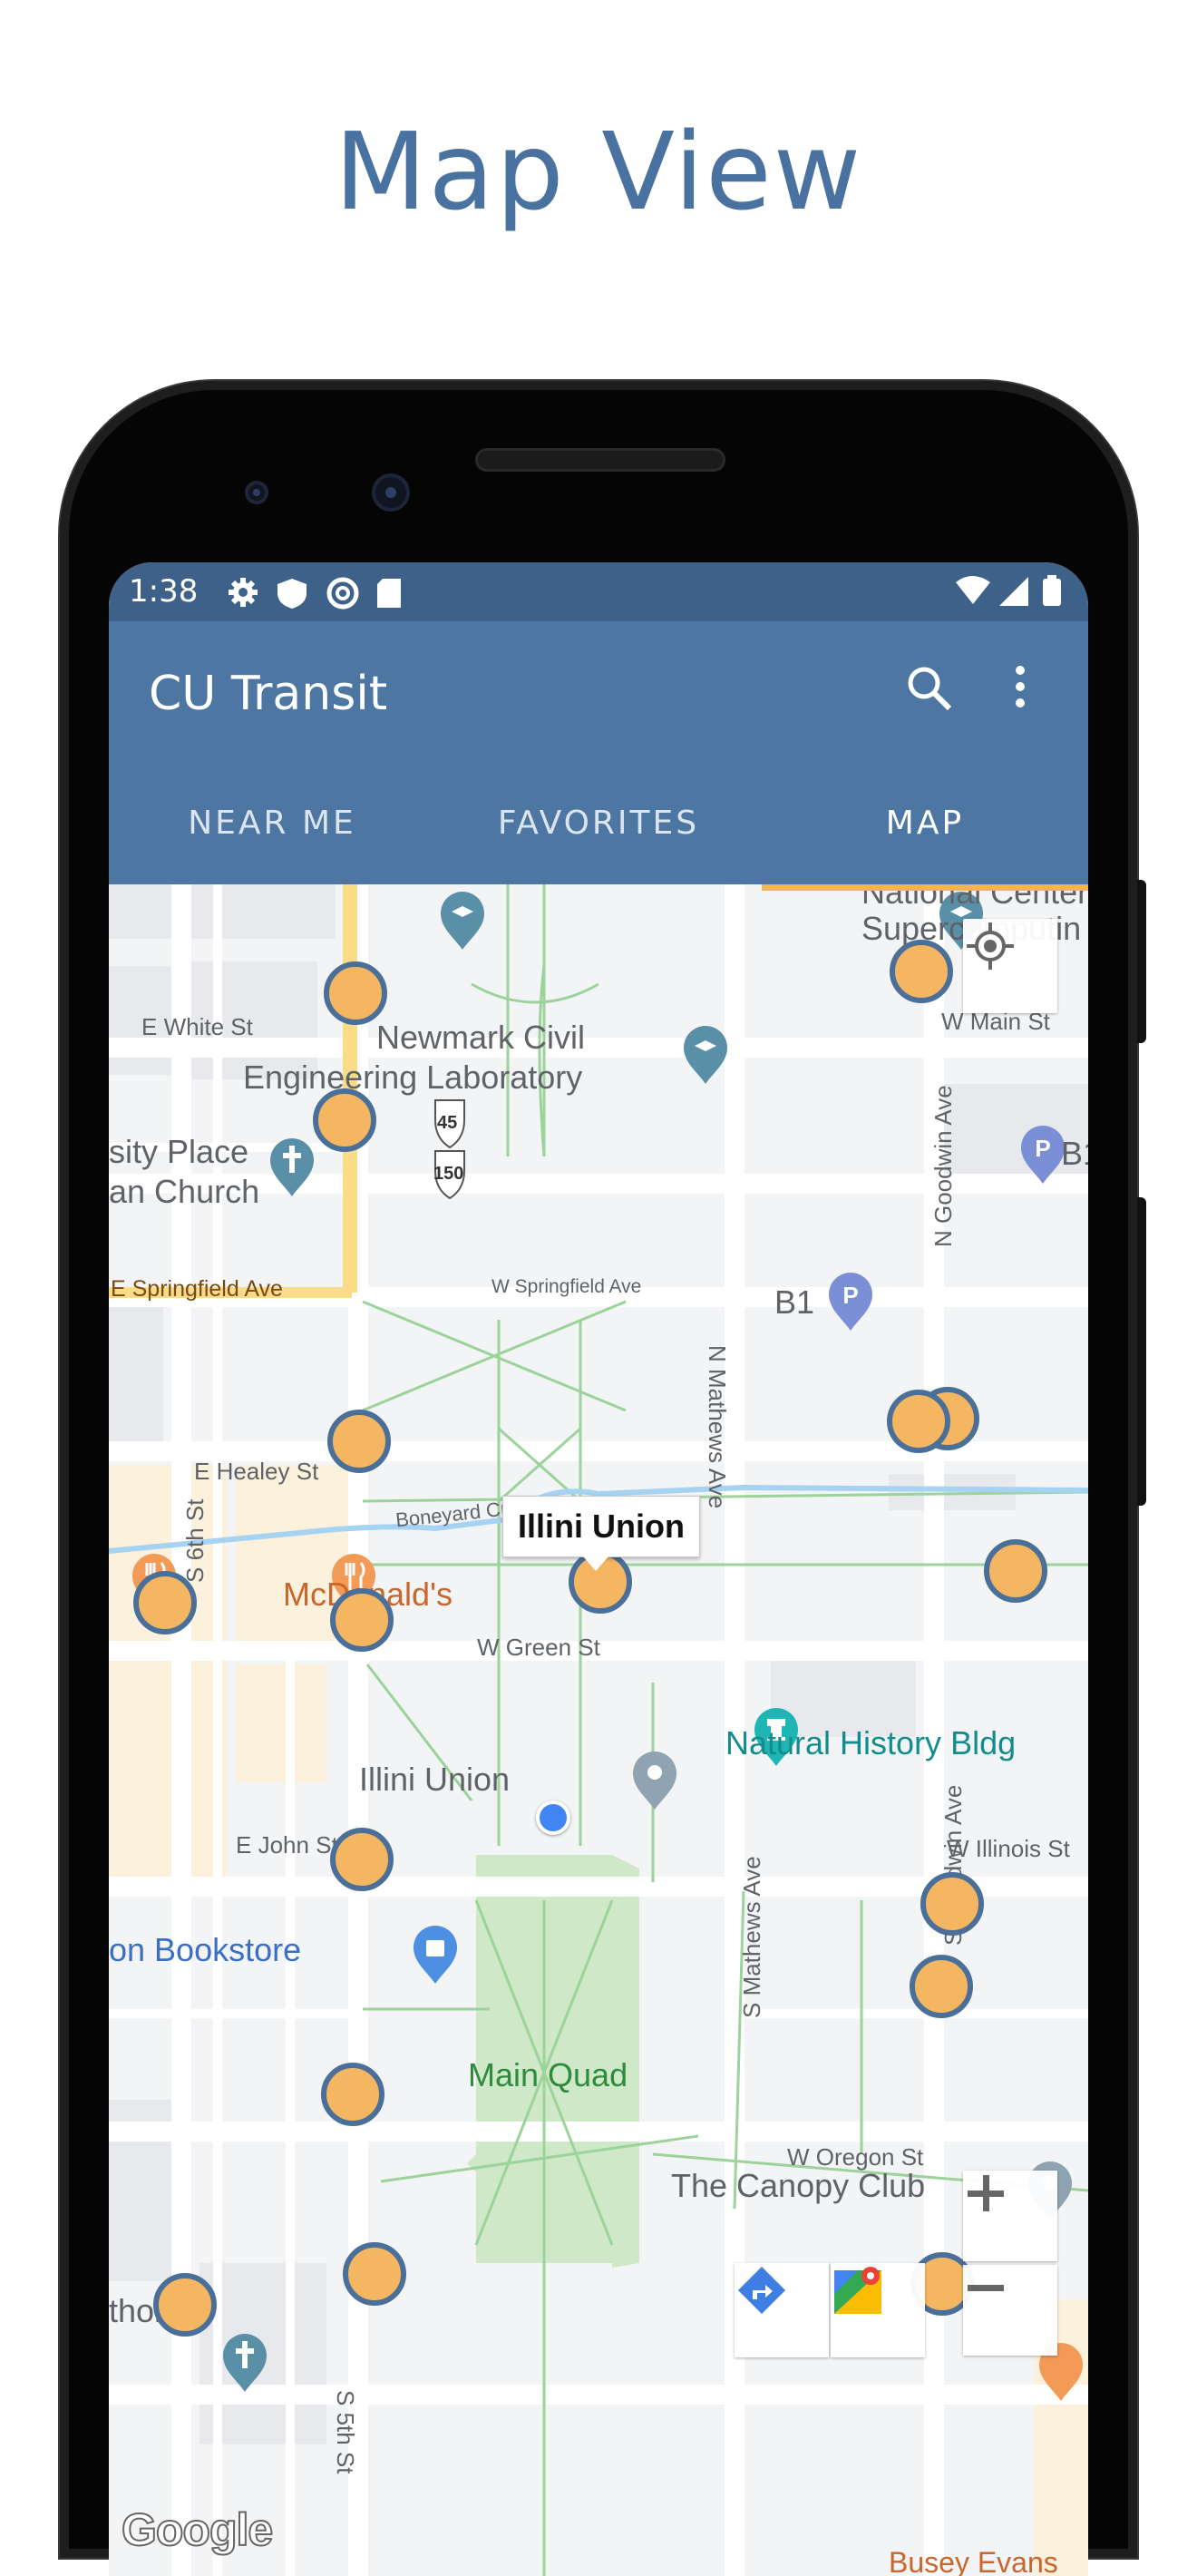  What do you see at coordinates (871, 1742) in the screenshot?
I see `map-label: Natural History Bldg` at bounding box center [871, 1742].